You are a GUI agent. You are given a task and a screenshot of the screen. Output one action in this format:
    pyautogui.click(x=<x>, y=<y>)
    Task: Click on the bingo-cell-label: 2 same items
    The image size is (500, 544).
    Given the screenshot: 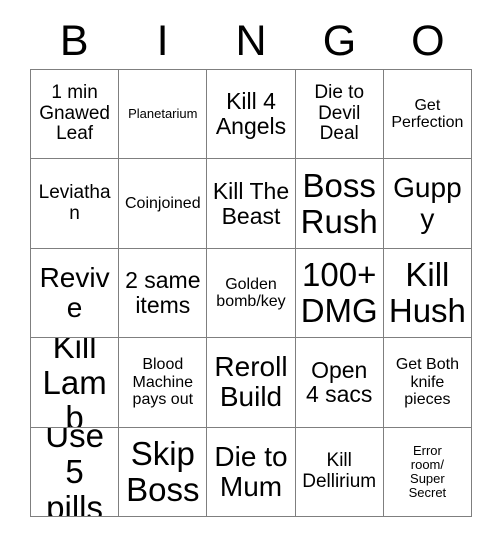 What is the action you would take?
    pyautogui.click(x=163, y=292)
    